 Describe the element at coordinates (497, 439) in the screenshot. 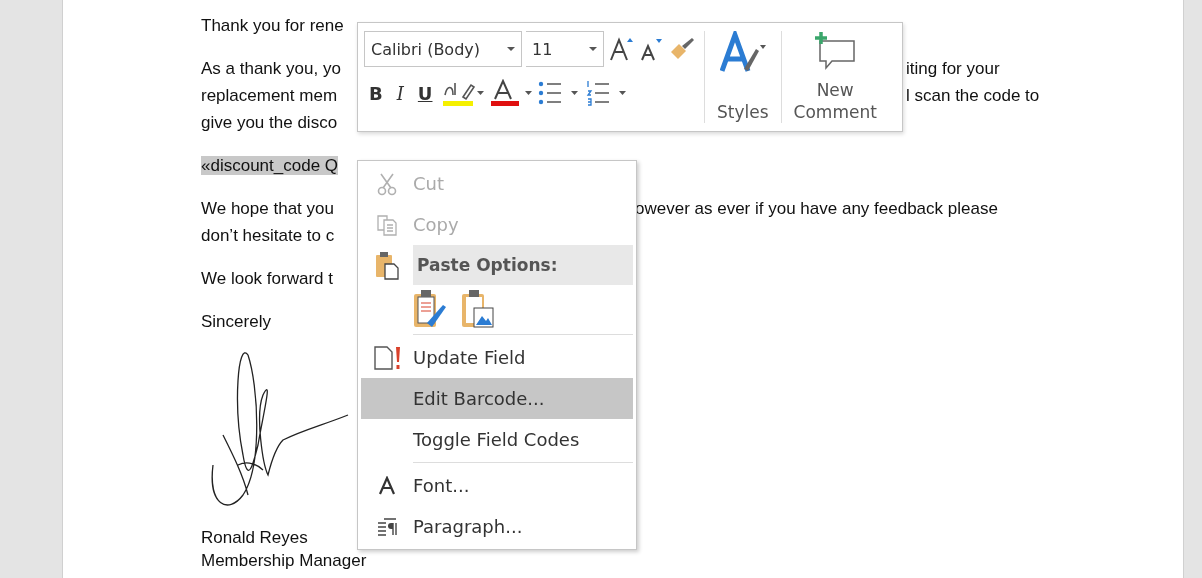

I see `menu-item: Toggle Field Codes` at that location.